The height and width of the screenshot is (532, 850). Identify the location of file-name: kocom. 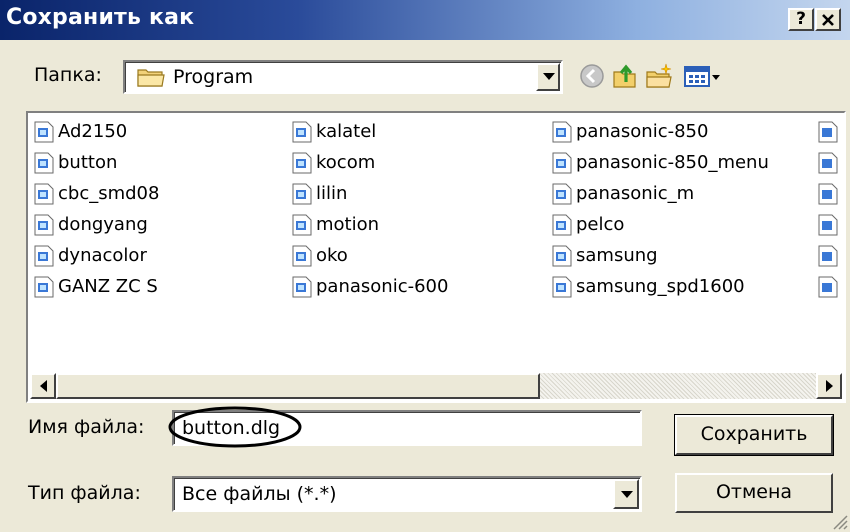
(346, 162).